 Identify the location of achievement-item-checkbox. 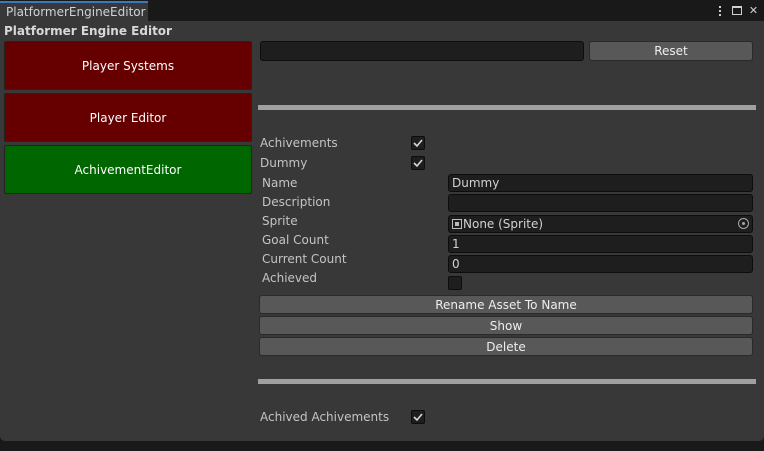
(418, 163).